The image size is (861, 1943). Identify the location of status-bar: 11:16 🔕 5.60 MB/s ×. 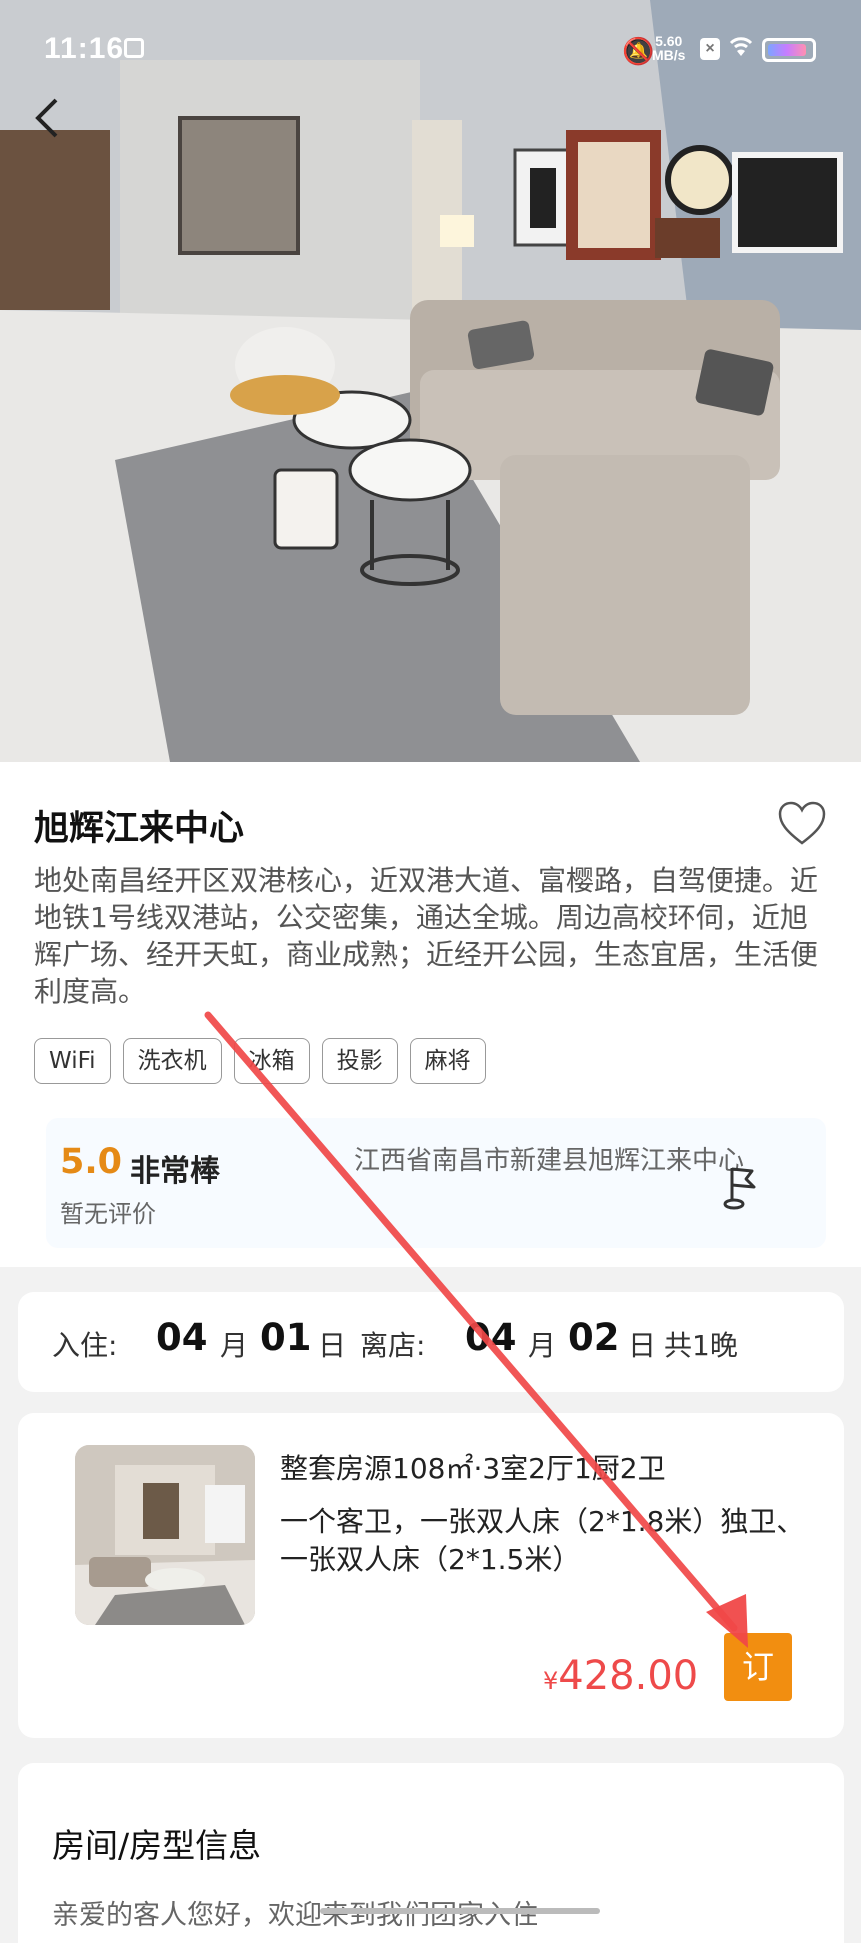
(430, 50).